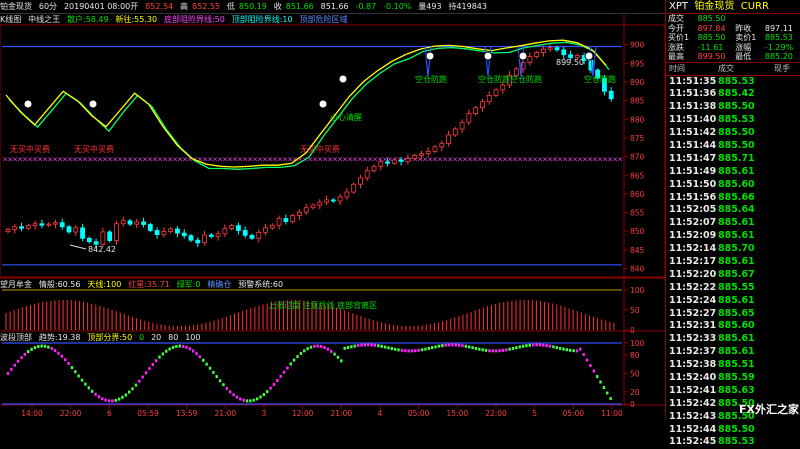 The width and height of the screenshot is (800, 449). What do you see at coordinates (637, 175) in the screenshot?
I see `y-tick-label: 865` at bounding box center [637, 175].